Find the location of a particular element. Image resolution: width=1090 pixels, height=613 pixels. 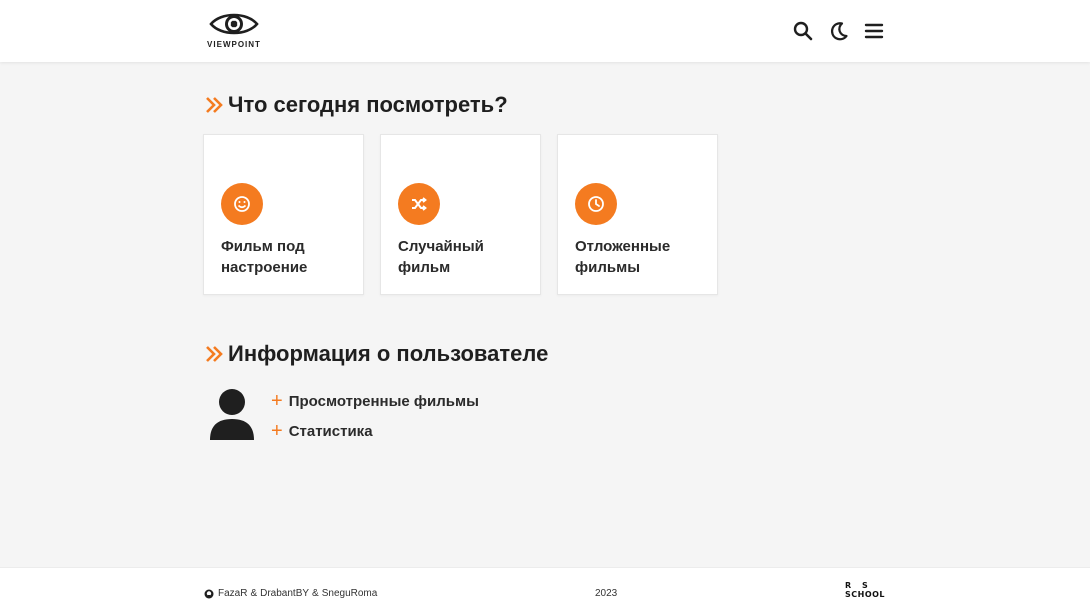

statistics-link: + Статистика is located at coordinates (322, 431).